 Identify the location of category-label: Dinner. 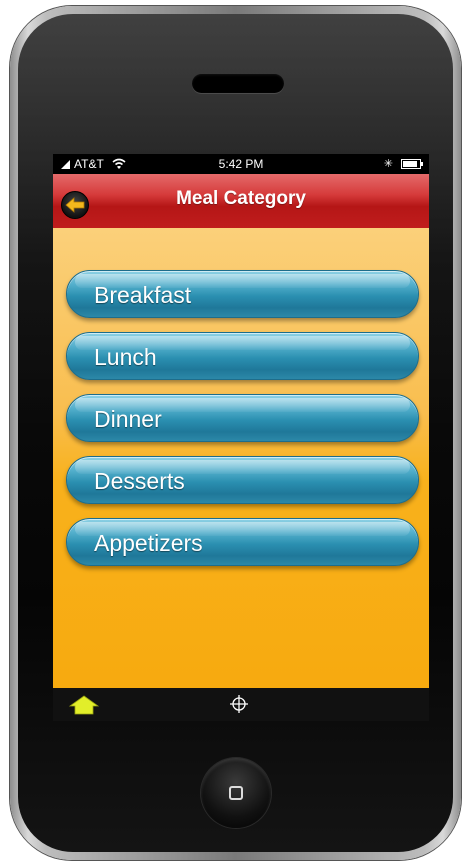
(128, 419).